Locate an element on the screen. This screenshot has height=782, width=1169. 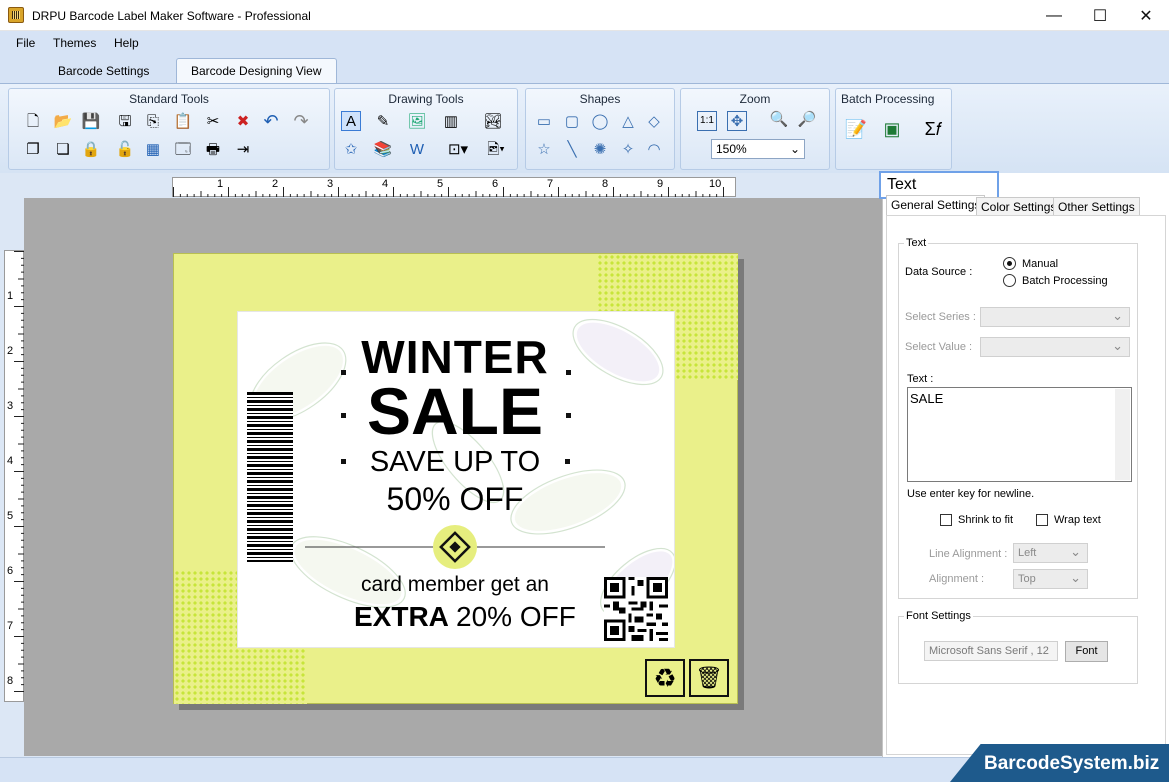
triangle-icon: △ is located at coordinates (628, 121).